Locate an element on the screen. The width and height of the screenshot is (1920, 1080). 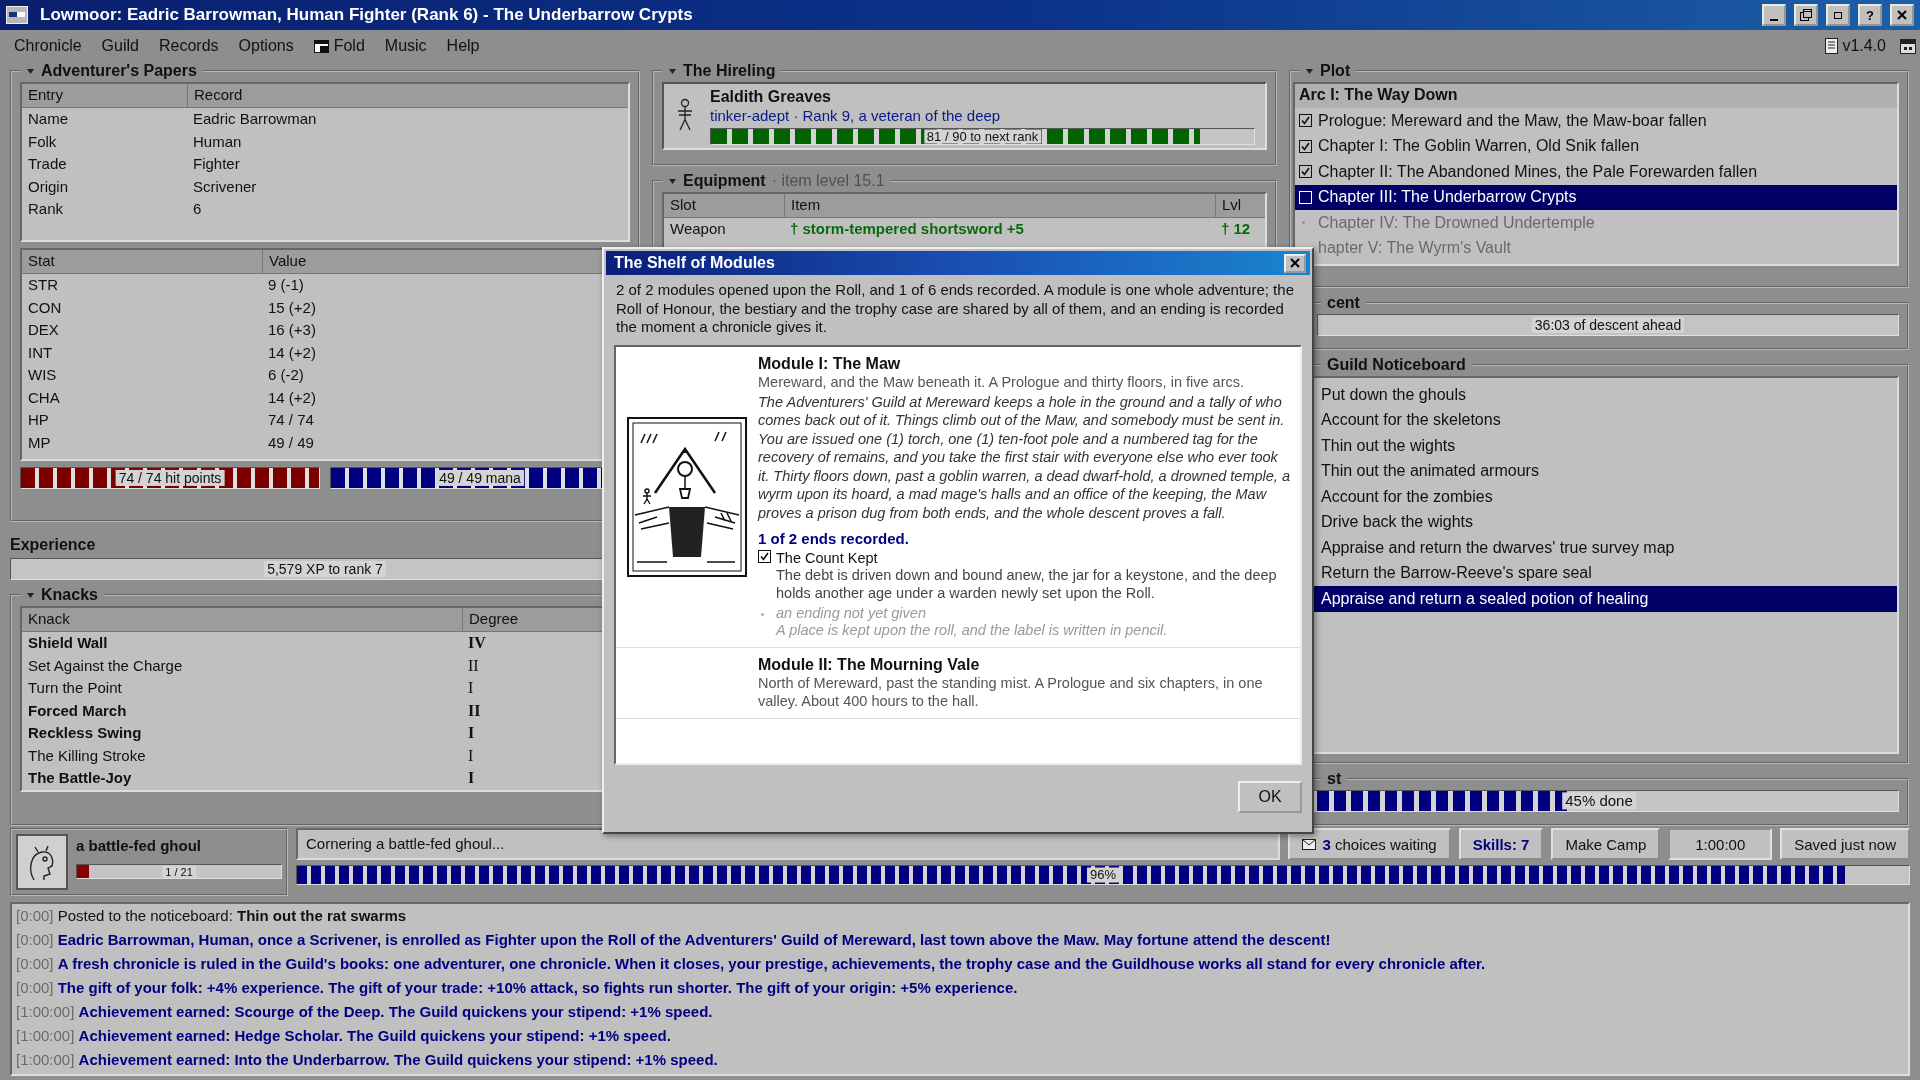
minimize-button is located at coordinates (1774, 15).